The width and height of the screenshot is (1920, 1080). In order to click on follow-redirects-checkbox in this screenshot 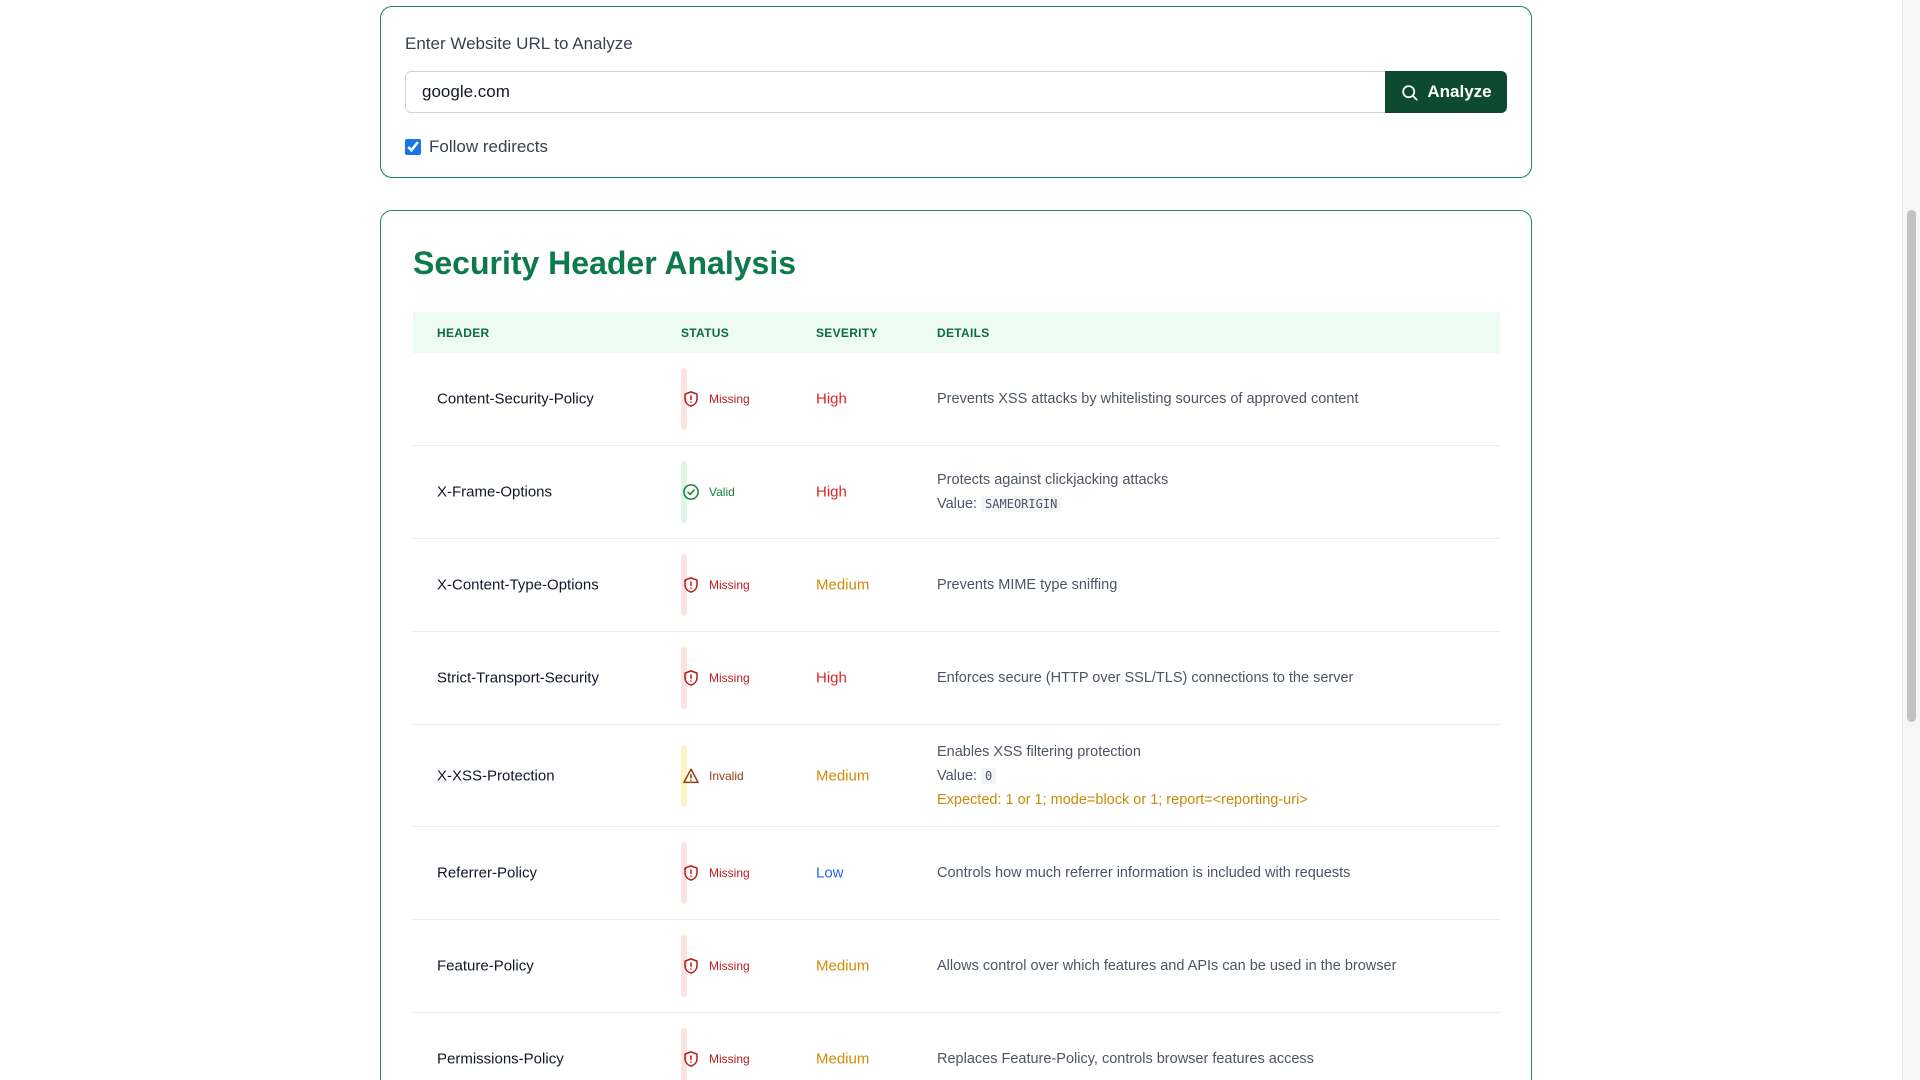, I will do `click(413, 147)`.